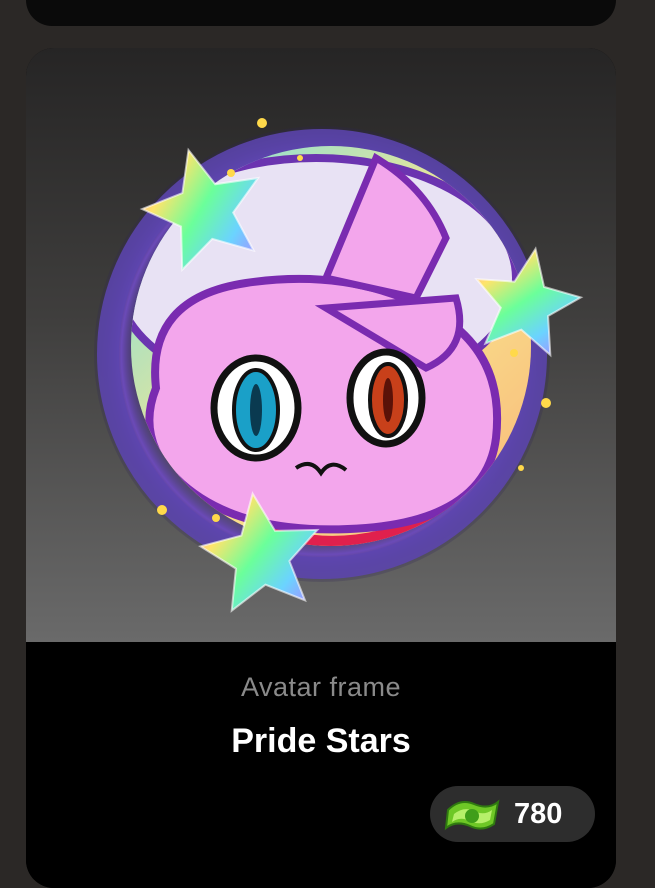 The height and width of the screenshot is (888, 655). What do you see at coordinates (321, 687) in the screenshot?
I see `item-category: Avatar frame` at bounding box center [321, 687].